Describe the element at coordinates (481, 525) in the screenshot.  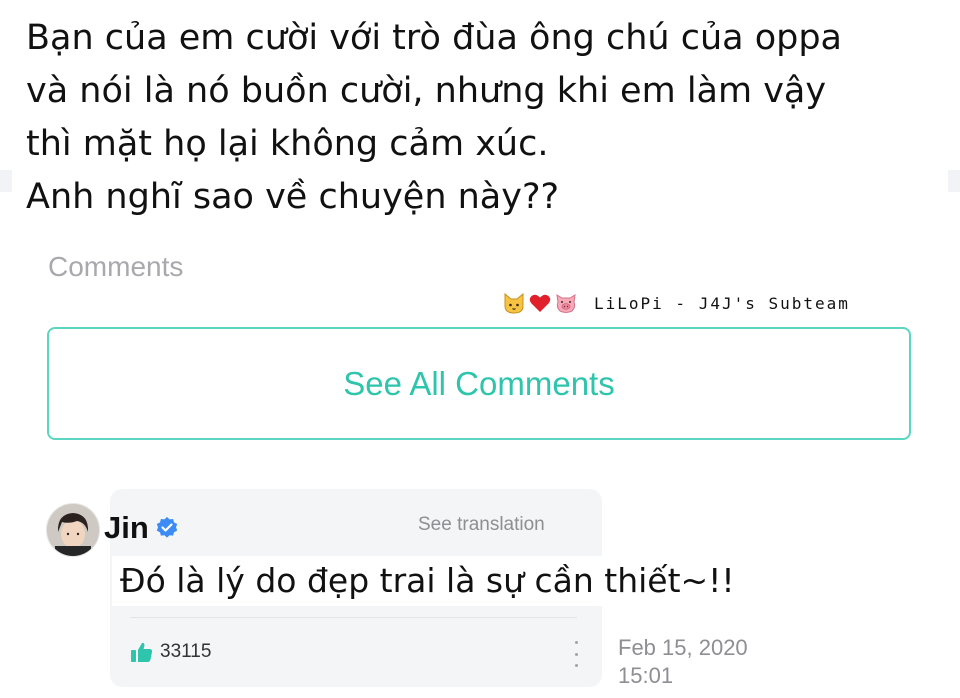
I see `see-translation-link: See translation` at that location.